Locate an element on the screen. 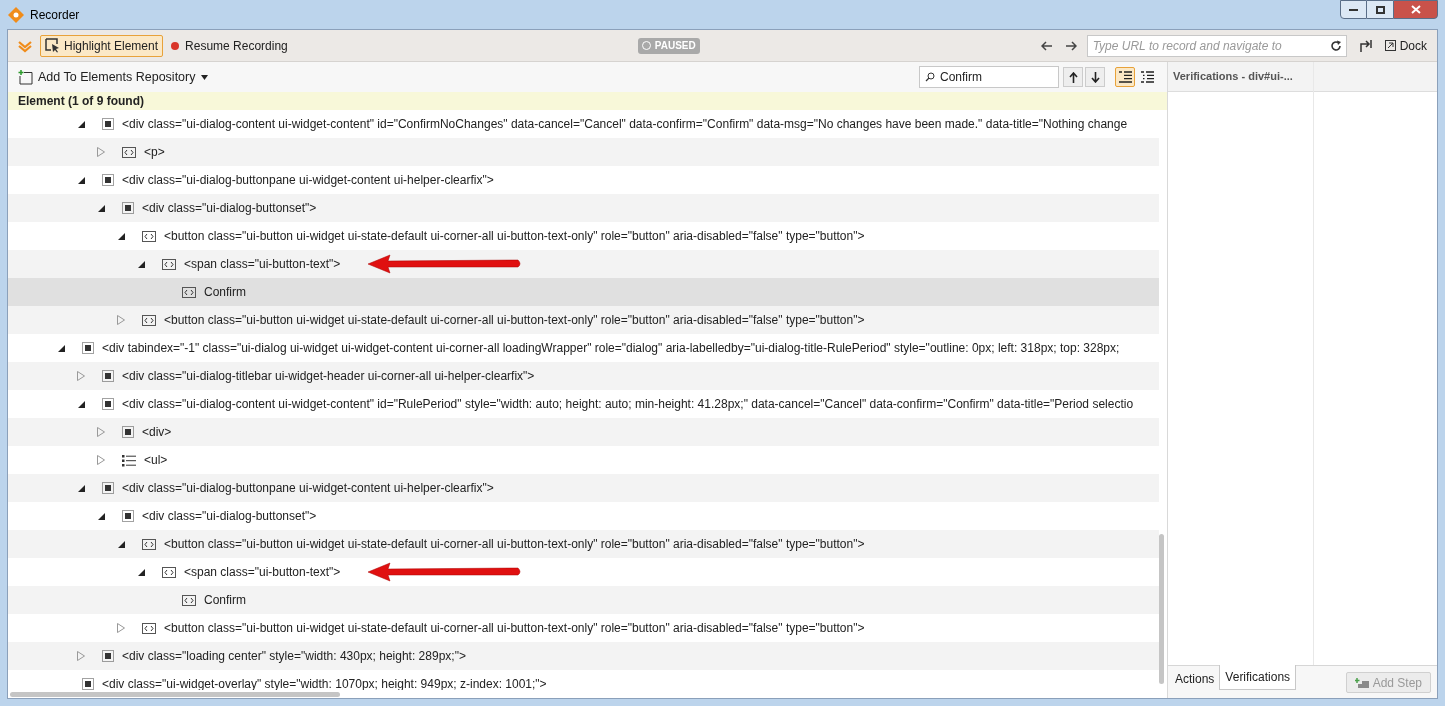  previous-match-button is located at coordinates (1073, 77).